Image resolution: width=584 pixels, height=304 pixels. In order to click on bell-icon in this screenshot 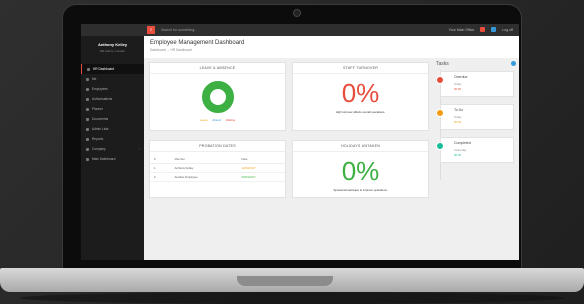, I will do `click(483, 29)`.